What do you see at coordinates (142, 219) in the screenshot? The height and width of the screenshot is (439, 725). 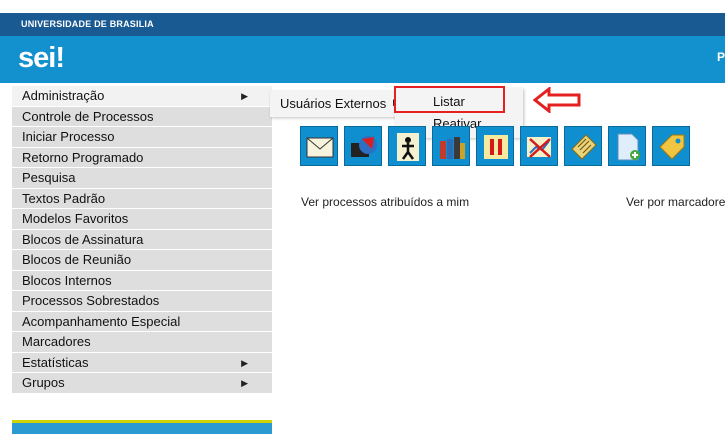 I see `menu-item-modelos-favoritos: Modelos Favoritos` at bounding box center [142, 219].